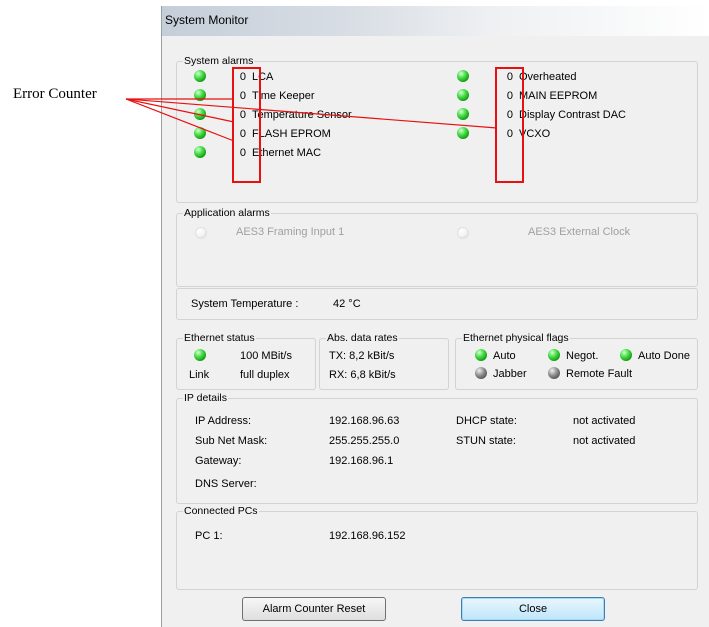  I want to click on error-counter-callout: Error Counter, so click(55, 94).